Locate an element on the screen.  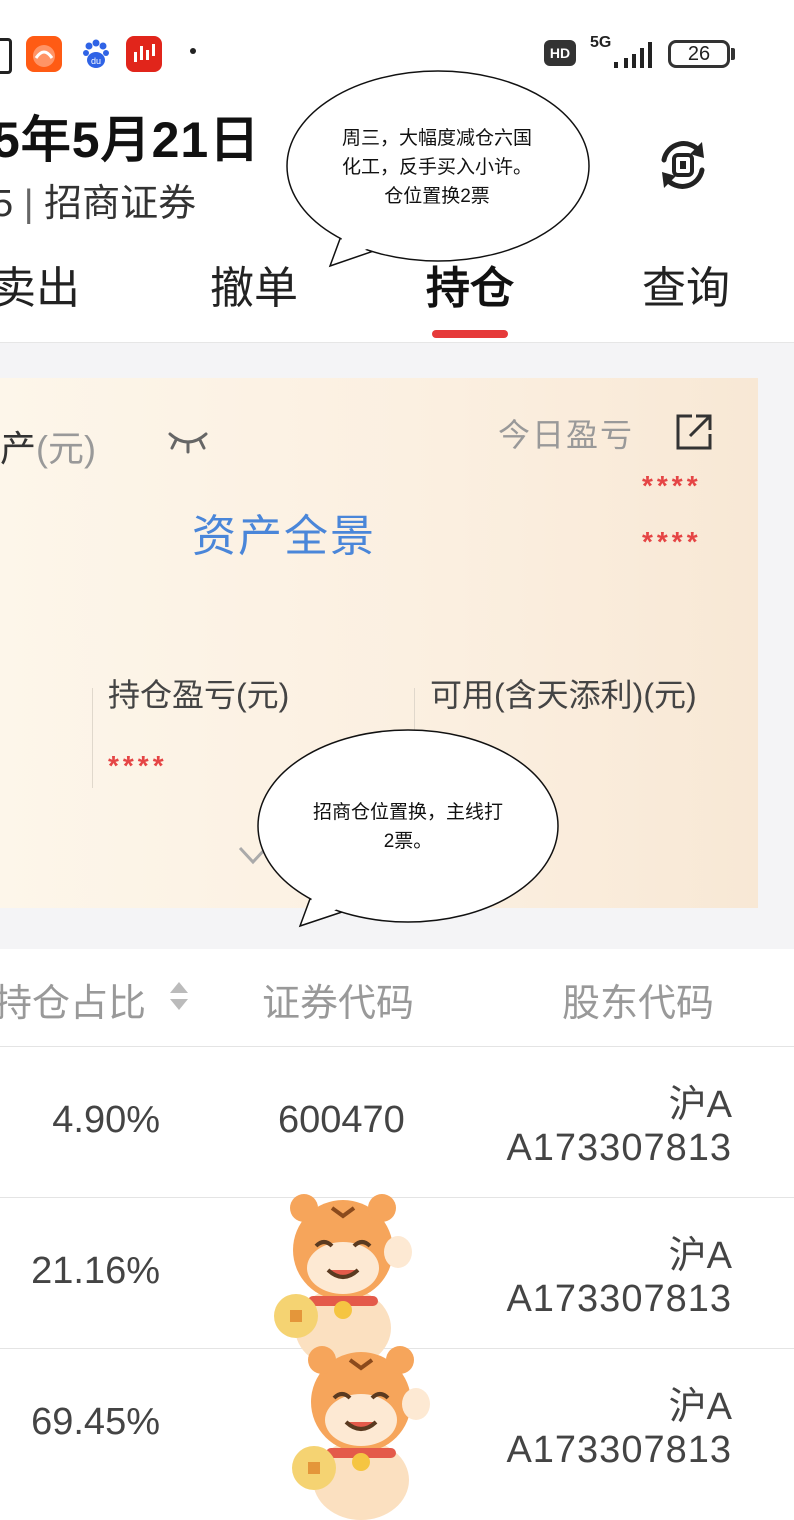
network-label: 5G is located at coordinates (601, 42).